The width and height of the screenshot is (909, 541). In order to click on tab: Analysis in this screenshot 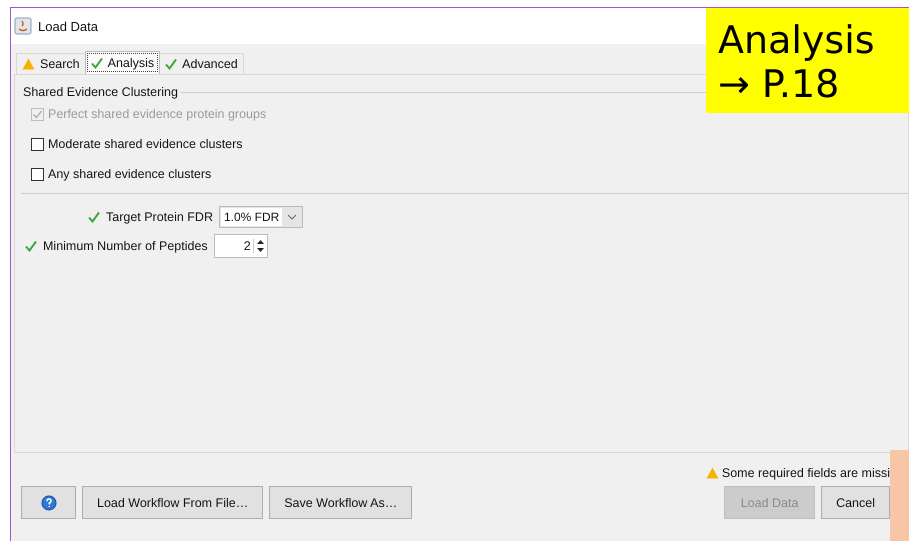, I will do `click(122, 62)`.